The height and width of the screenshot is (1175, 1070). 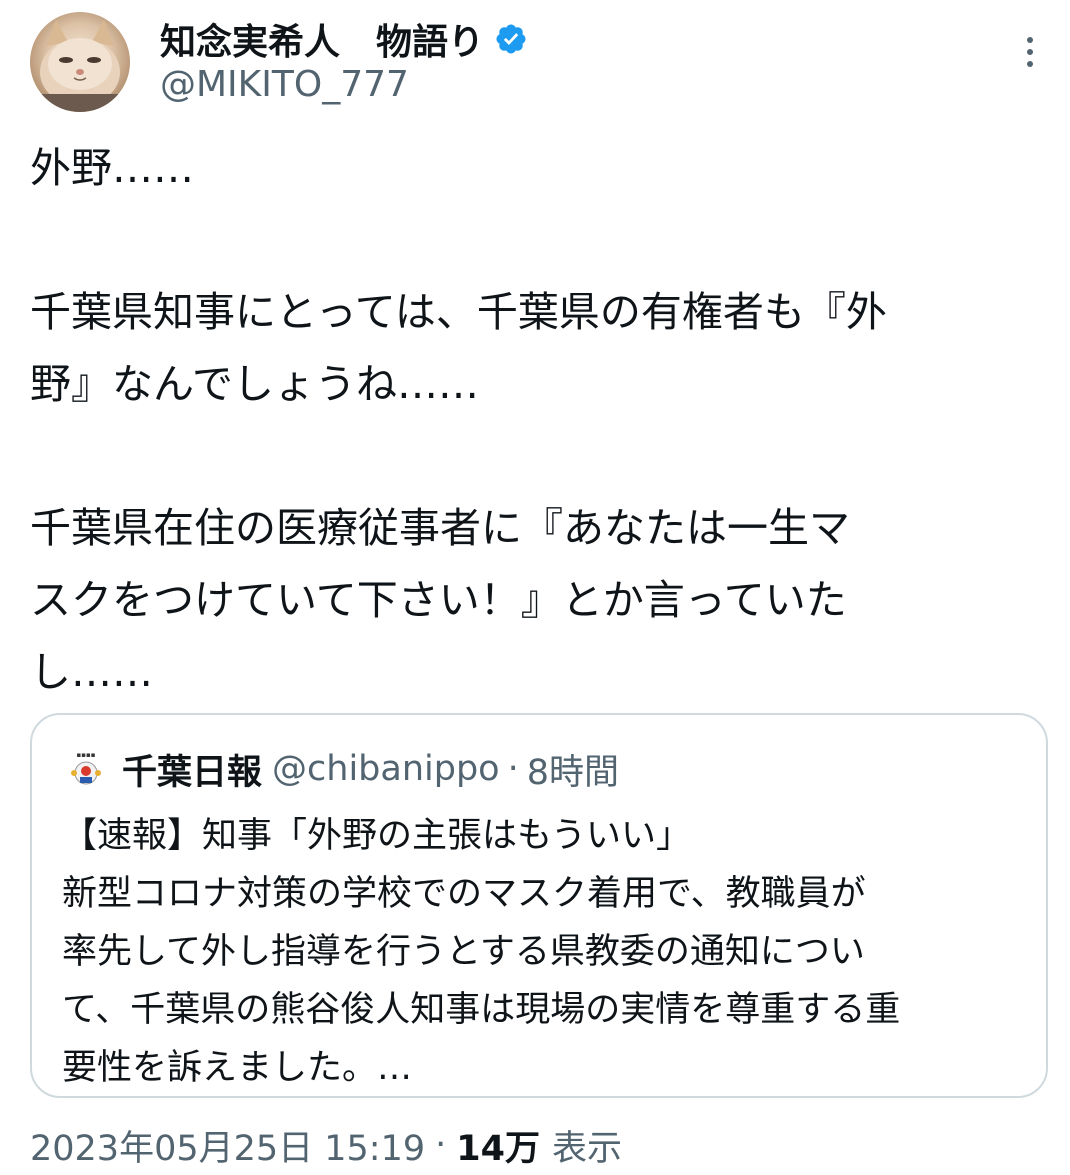 I want to click on author-display-name: 知念実希人 物語り, so click(x=322, y=39).